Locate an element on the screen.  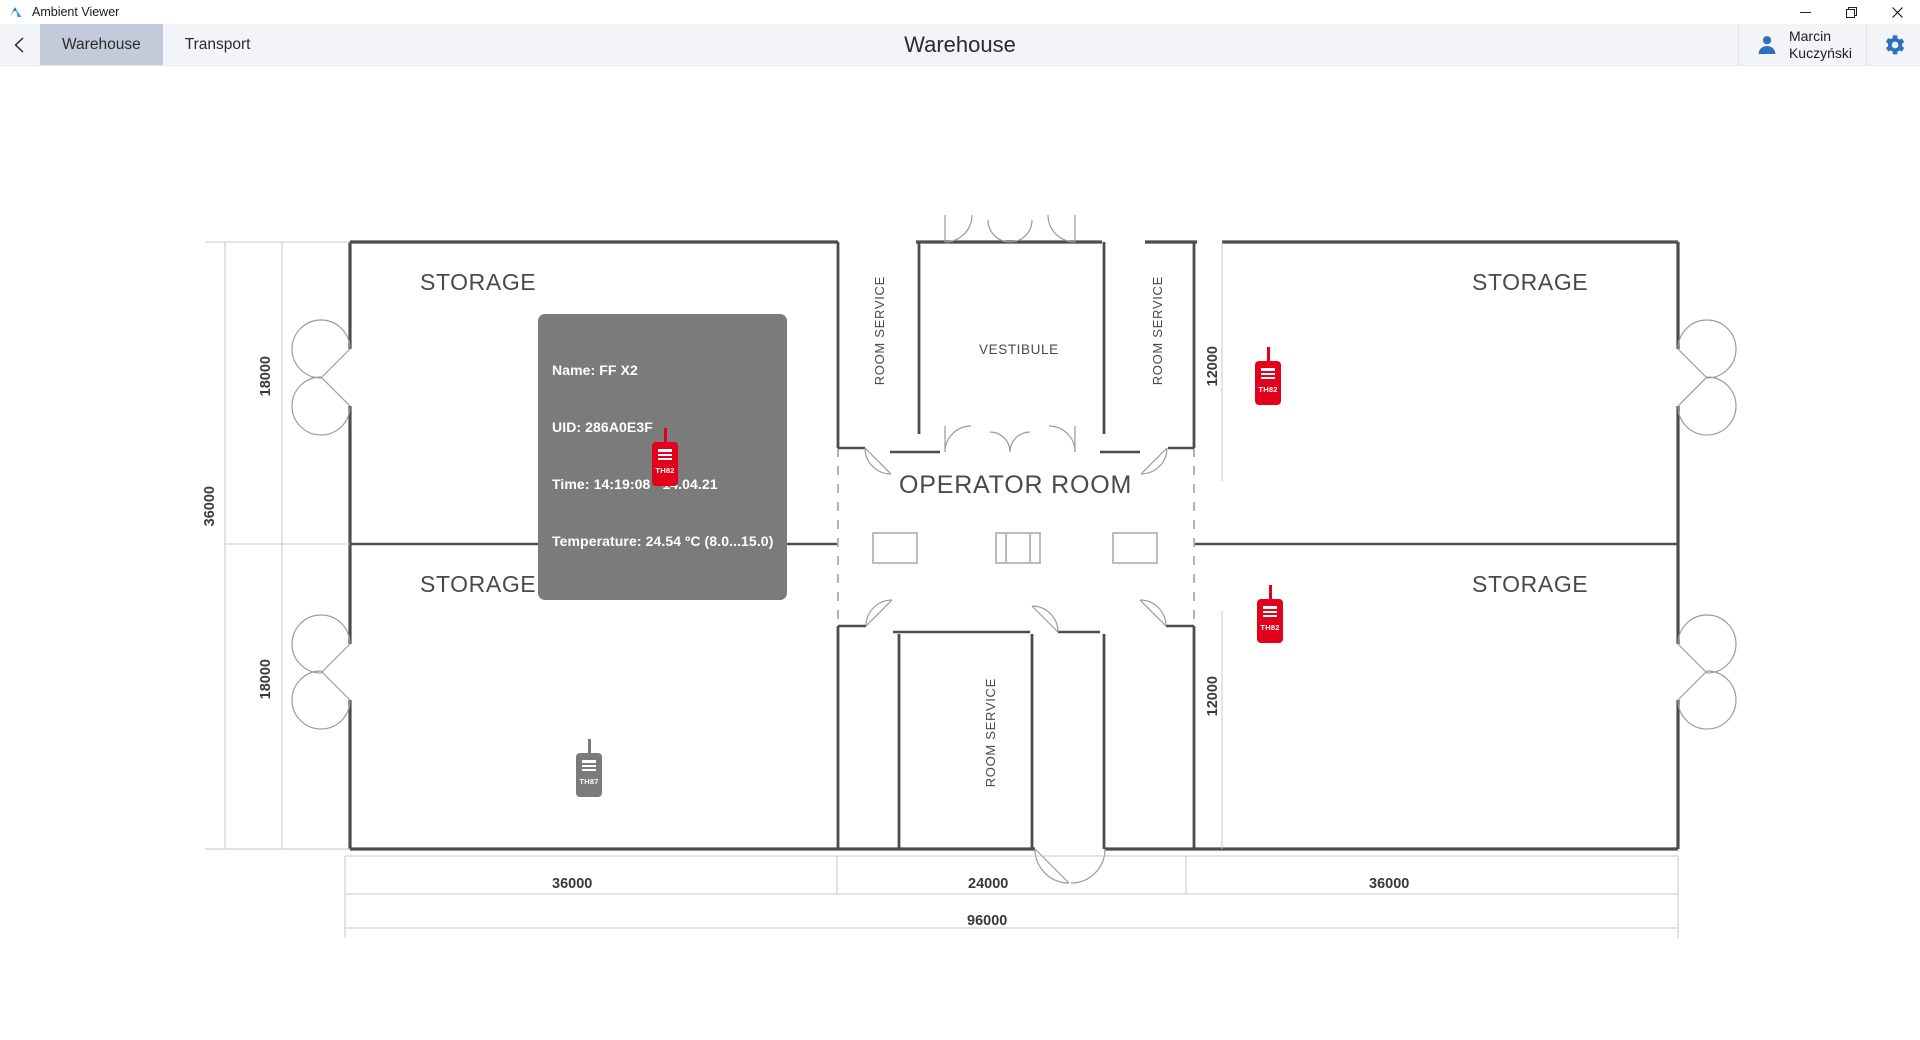
tab-transport: Transport is located at coordinates (218, 44).